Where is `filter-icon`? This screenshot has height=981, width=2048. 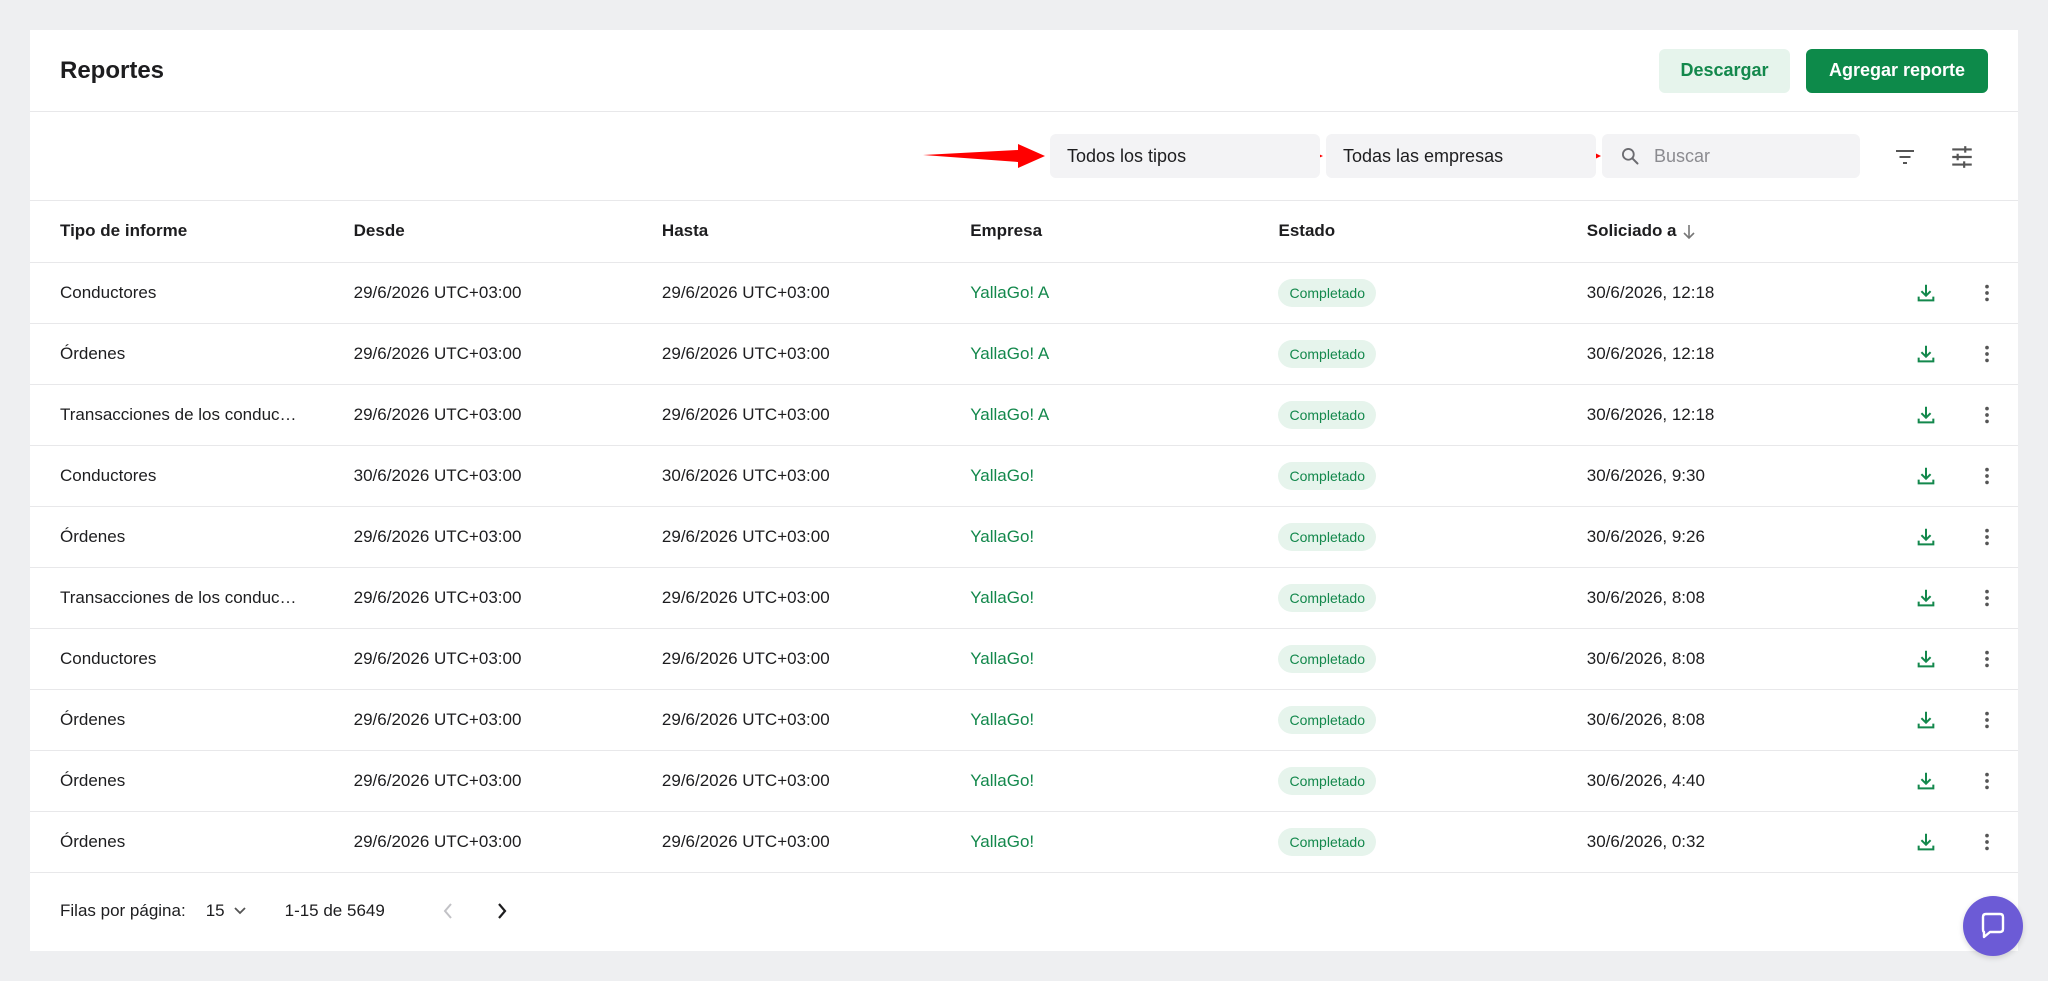
filter-icon is located at coordinates (1905, 157).